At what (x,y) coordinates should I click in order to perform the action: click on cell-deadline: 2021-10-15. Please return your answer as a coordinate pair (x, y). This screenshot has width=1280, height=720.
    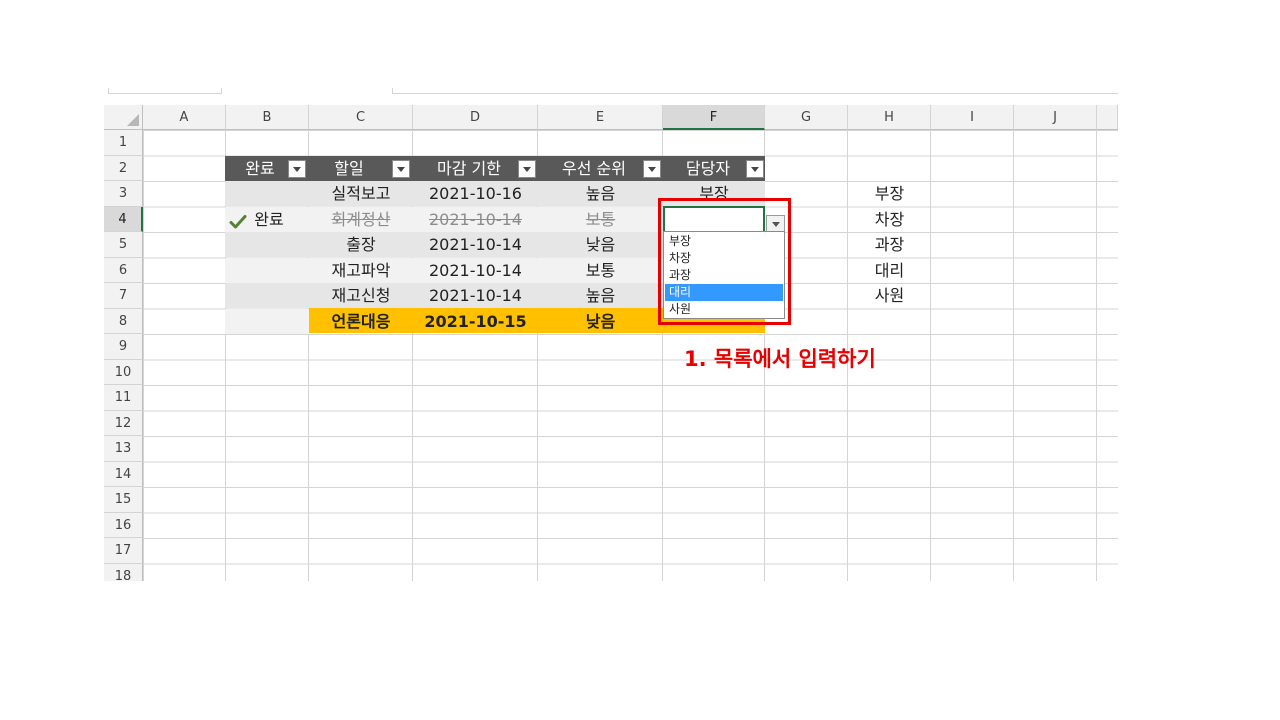
    Looking at the image, I should click on (475, 321).